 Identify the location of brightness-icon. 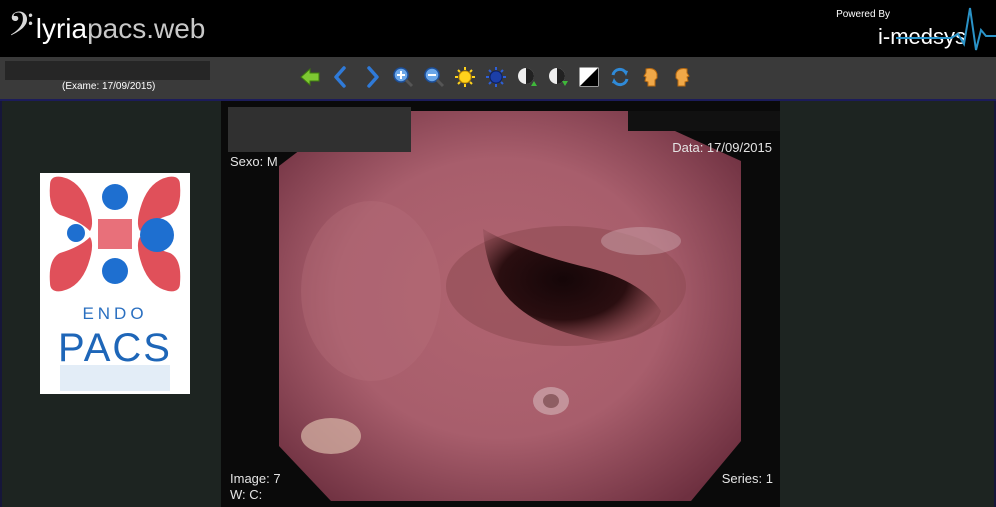
(465, 77).